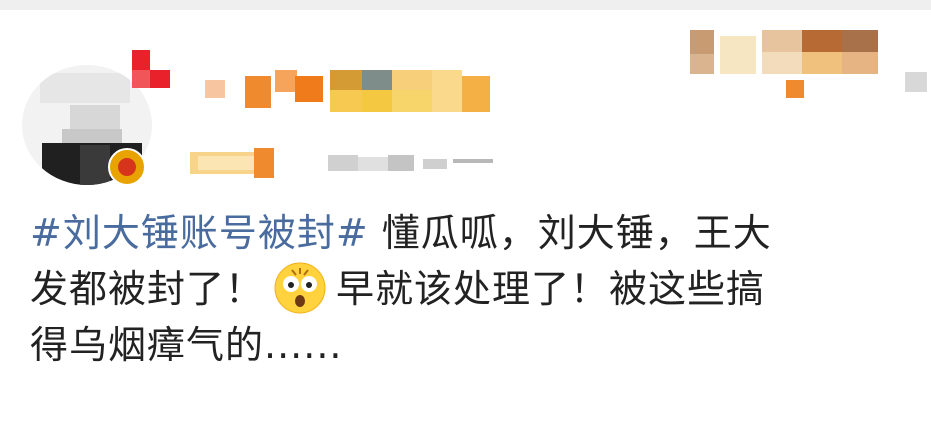 Image resolution: width=931 pixels, height=423 pixels. I want to click on blurred-member-tag, so click(232, 163).